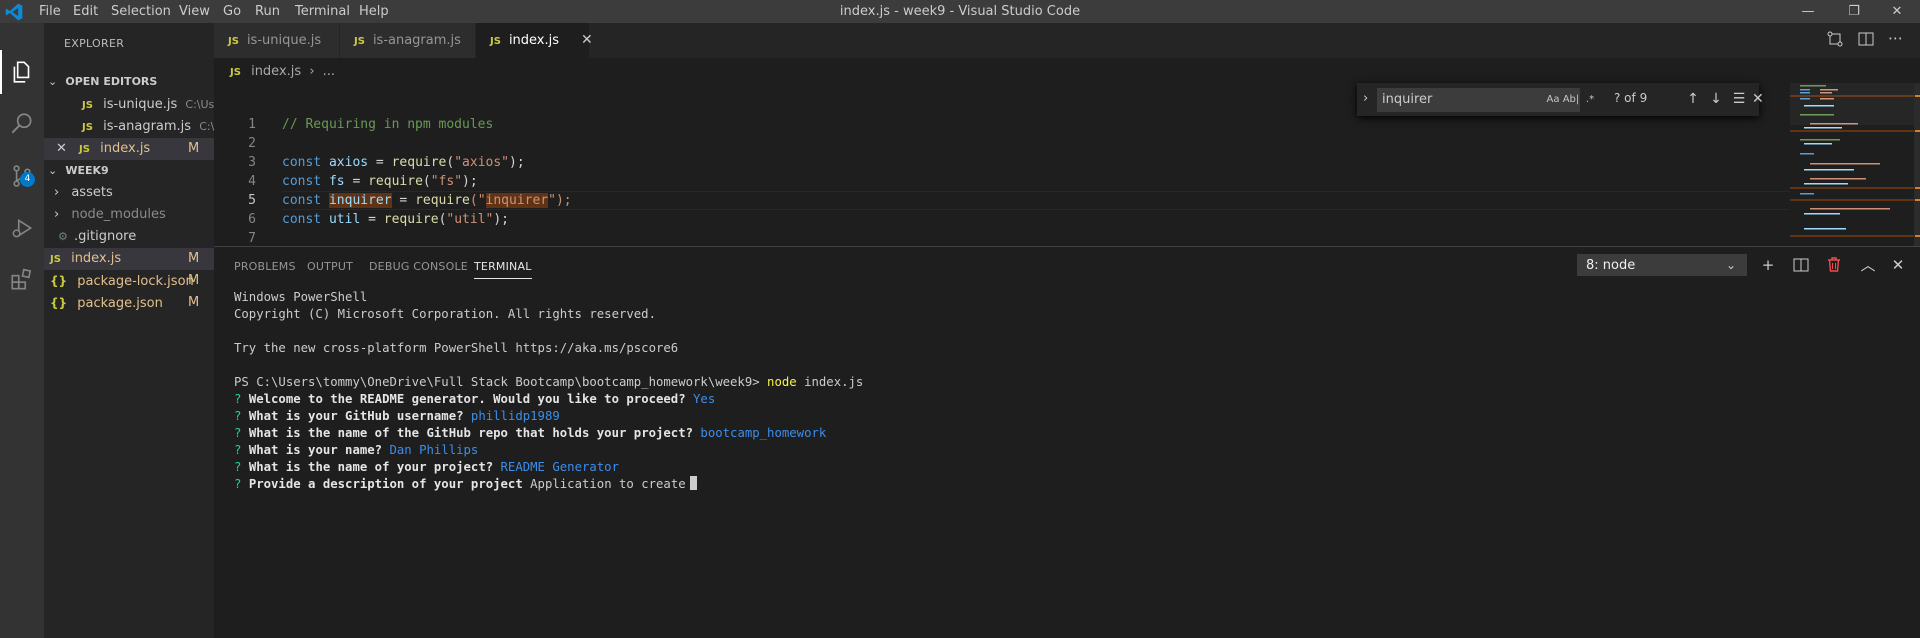  What do you see at coordinates (1553, 100) in the screenshot?
I see `match-case-toggle: Aa` at bounding box center [1553, 100].